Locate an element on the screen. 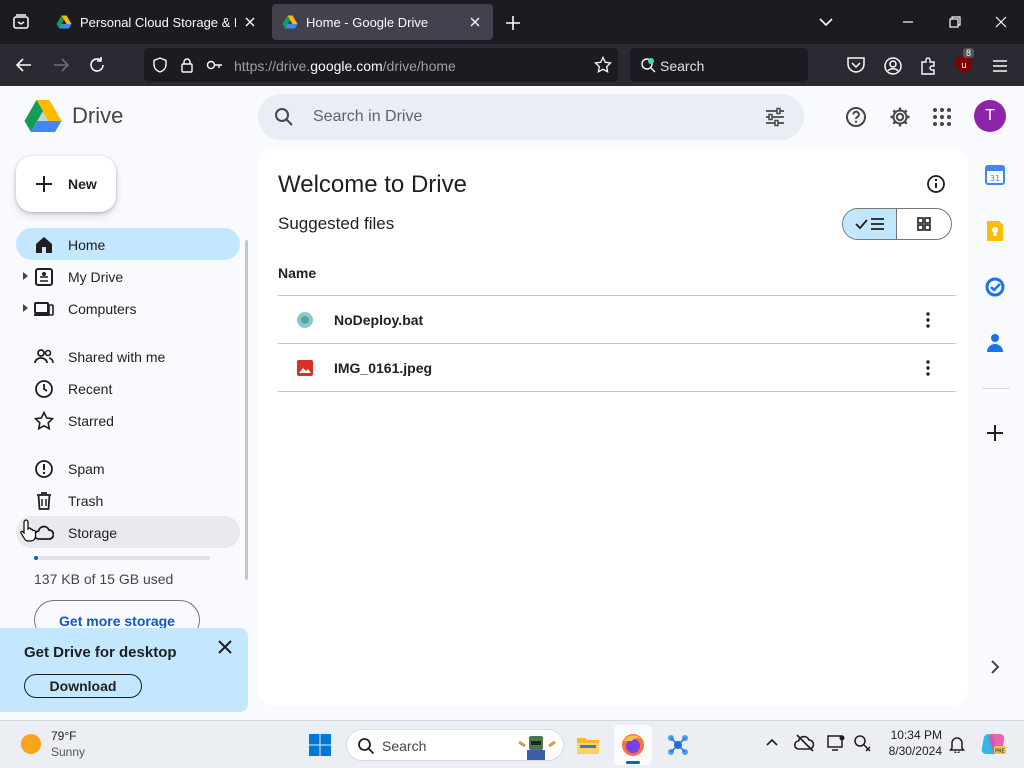  search-input: Search in Drive is located at coordinates (367, 117).